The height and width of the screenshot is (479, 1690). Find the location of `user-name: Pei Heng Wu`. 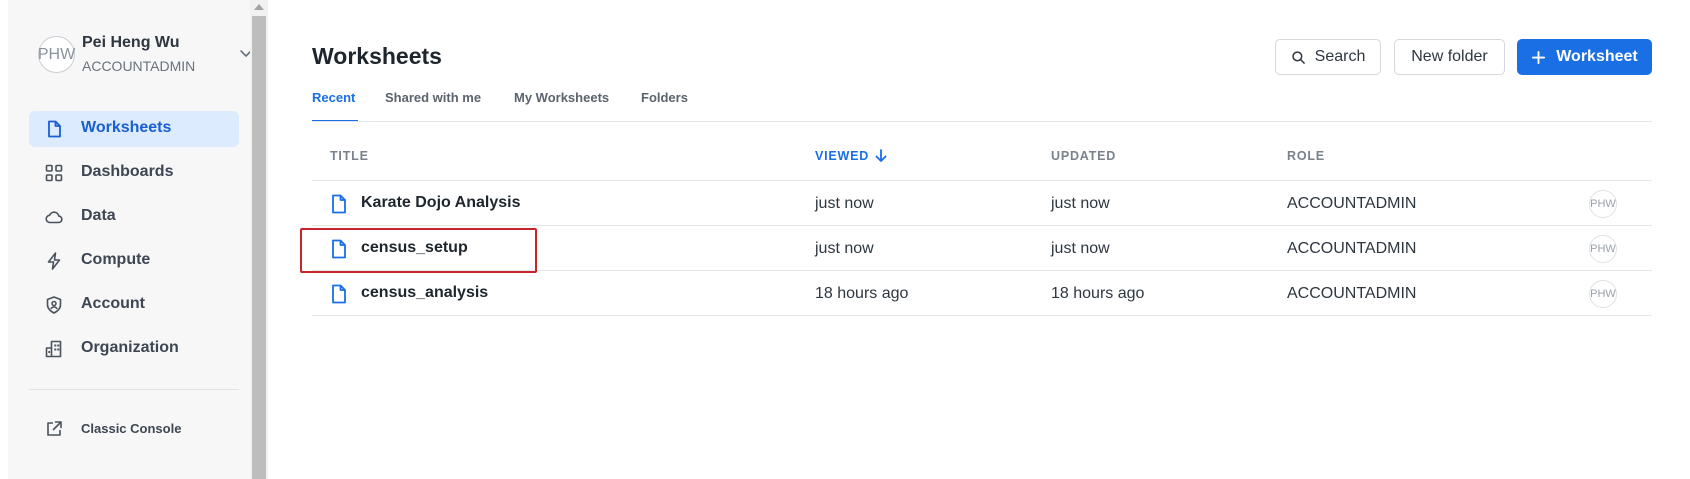

user-name: Pei Heng Wu is located at coordinates (131, 42).